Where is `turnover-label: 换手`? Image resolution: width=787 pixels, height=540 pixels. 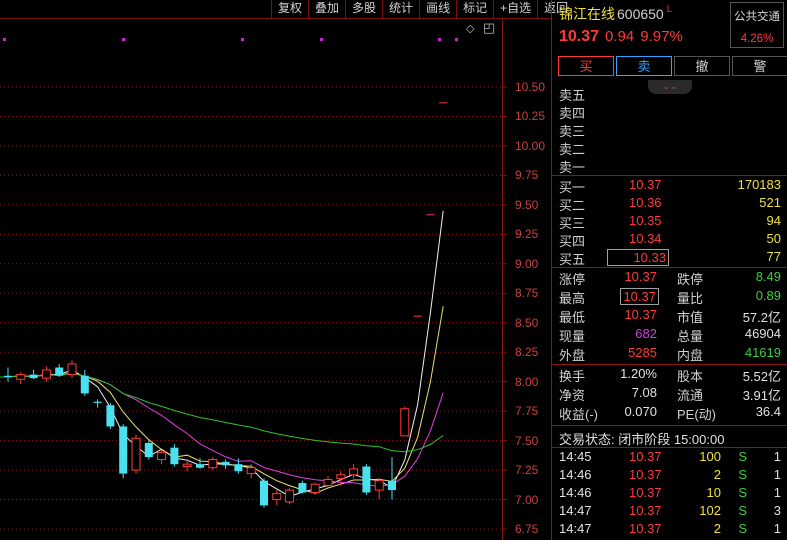
turnover-label: 换手 is located at coordinates (572, 376).